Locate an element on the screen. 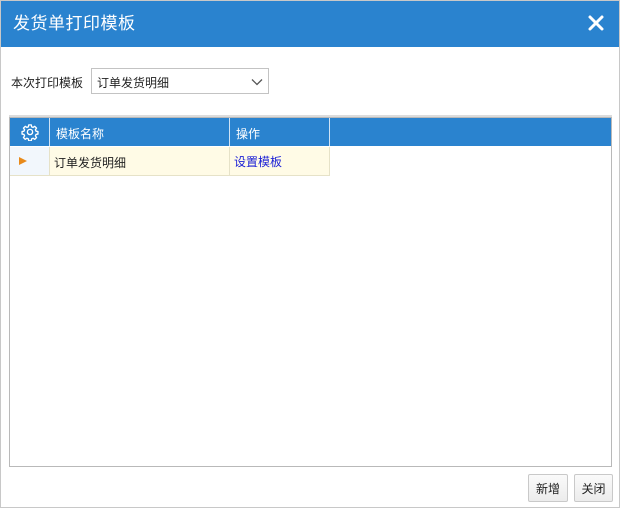  table-row: 订单发货明细 设置模板 is located at coordinates (170, 161).